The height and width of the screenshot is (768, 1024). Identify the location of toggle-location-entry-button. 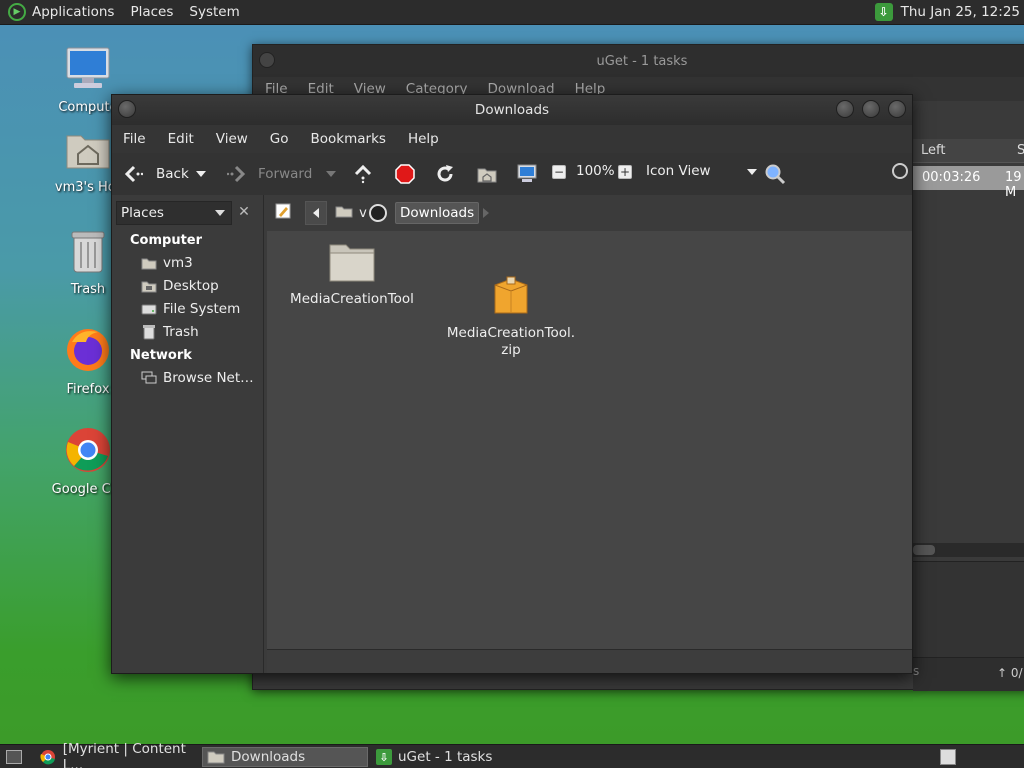
(283, 213).